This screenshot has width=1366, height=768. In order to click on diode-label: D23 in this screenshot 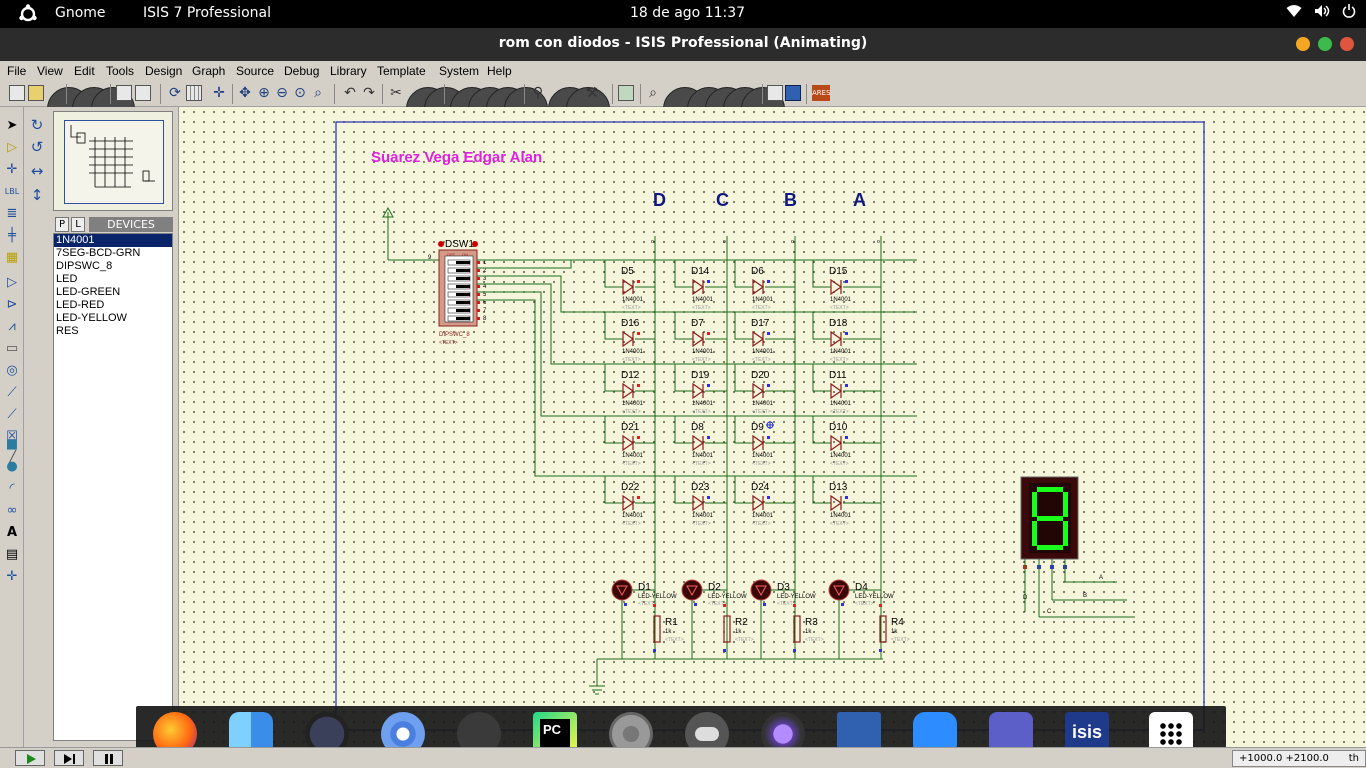, I will do `click(700, 487)`.